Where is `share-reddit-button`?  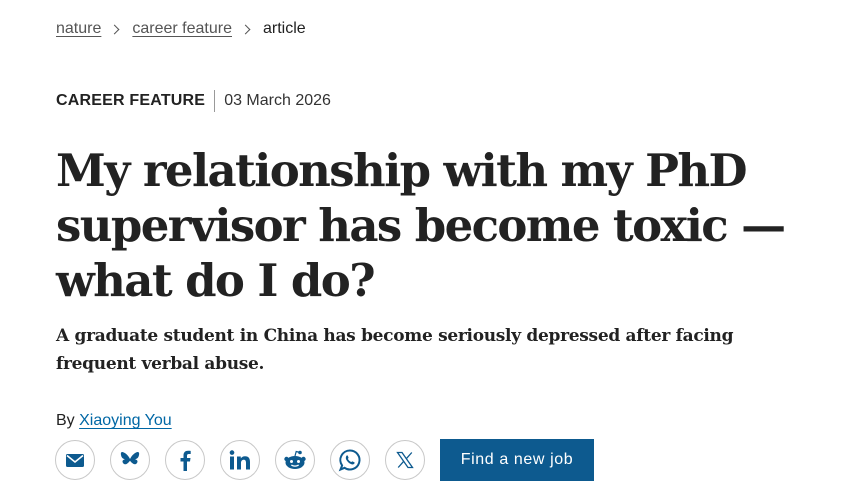
share-reddit-button is located at coordinates (295, 460).